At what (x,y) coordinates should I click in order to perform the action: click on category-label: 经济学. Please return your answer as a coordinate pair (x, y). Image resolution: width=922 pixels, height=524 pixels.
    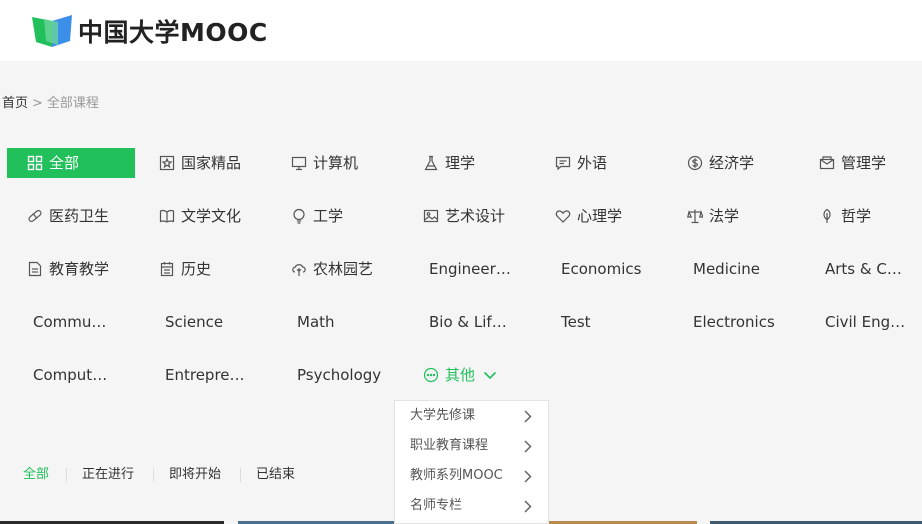
    Looking at the image, I should click on (732, 163).